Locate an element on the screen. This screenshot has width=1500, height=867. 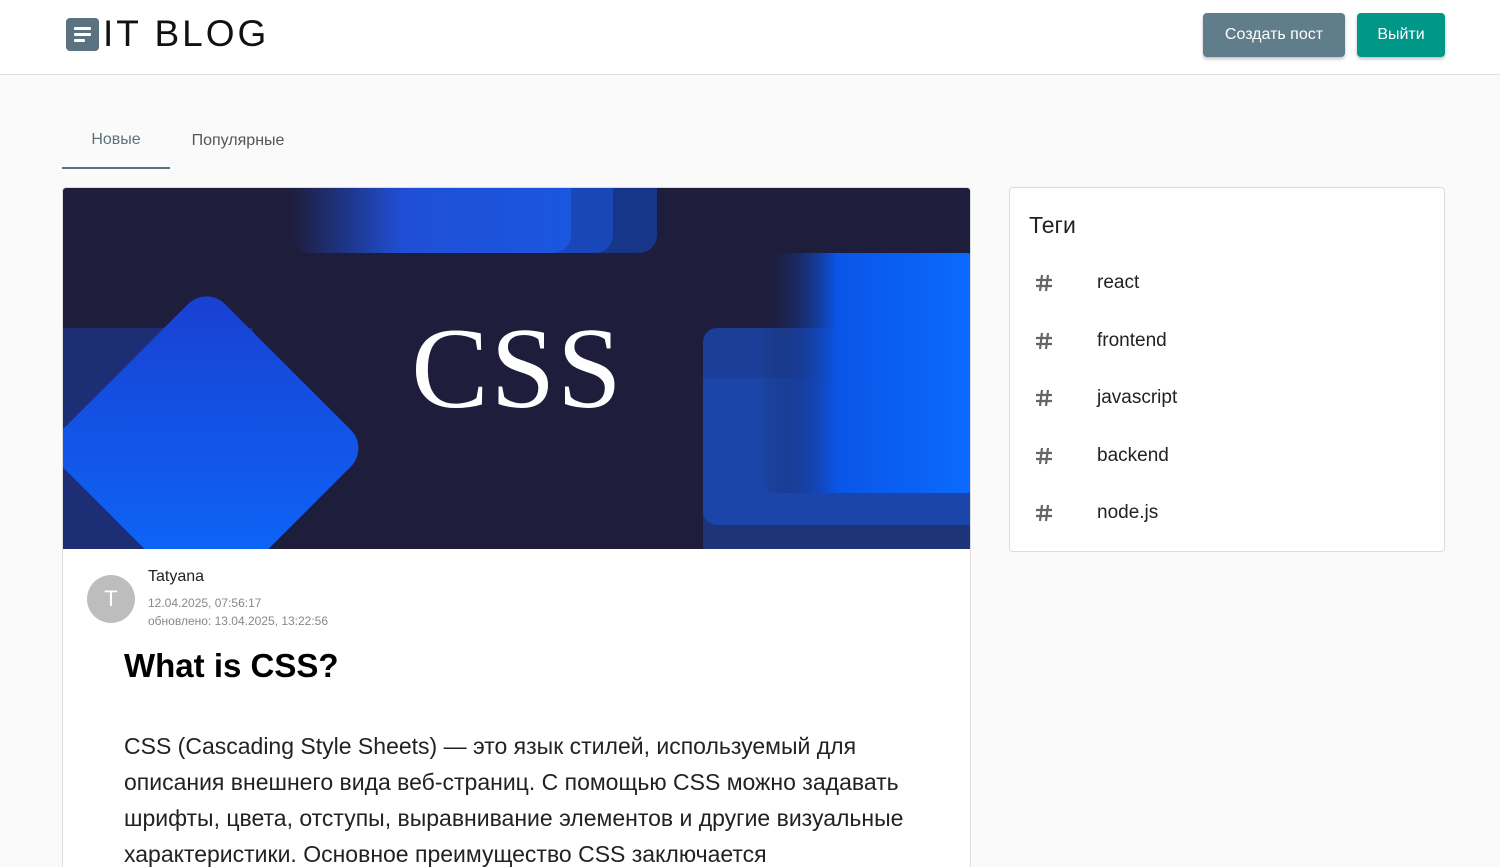
feed-tabs: Новые Популярные is located at coordinates (184, 140).